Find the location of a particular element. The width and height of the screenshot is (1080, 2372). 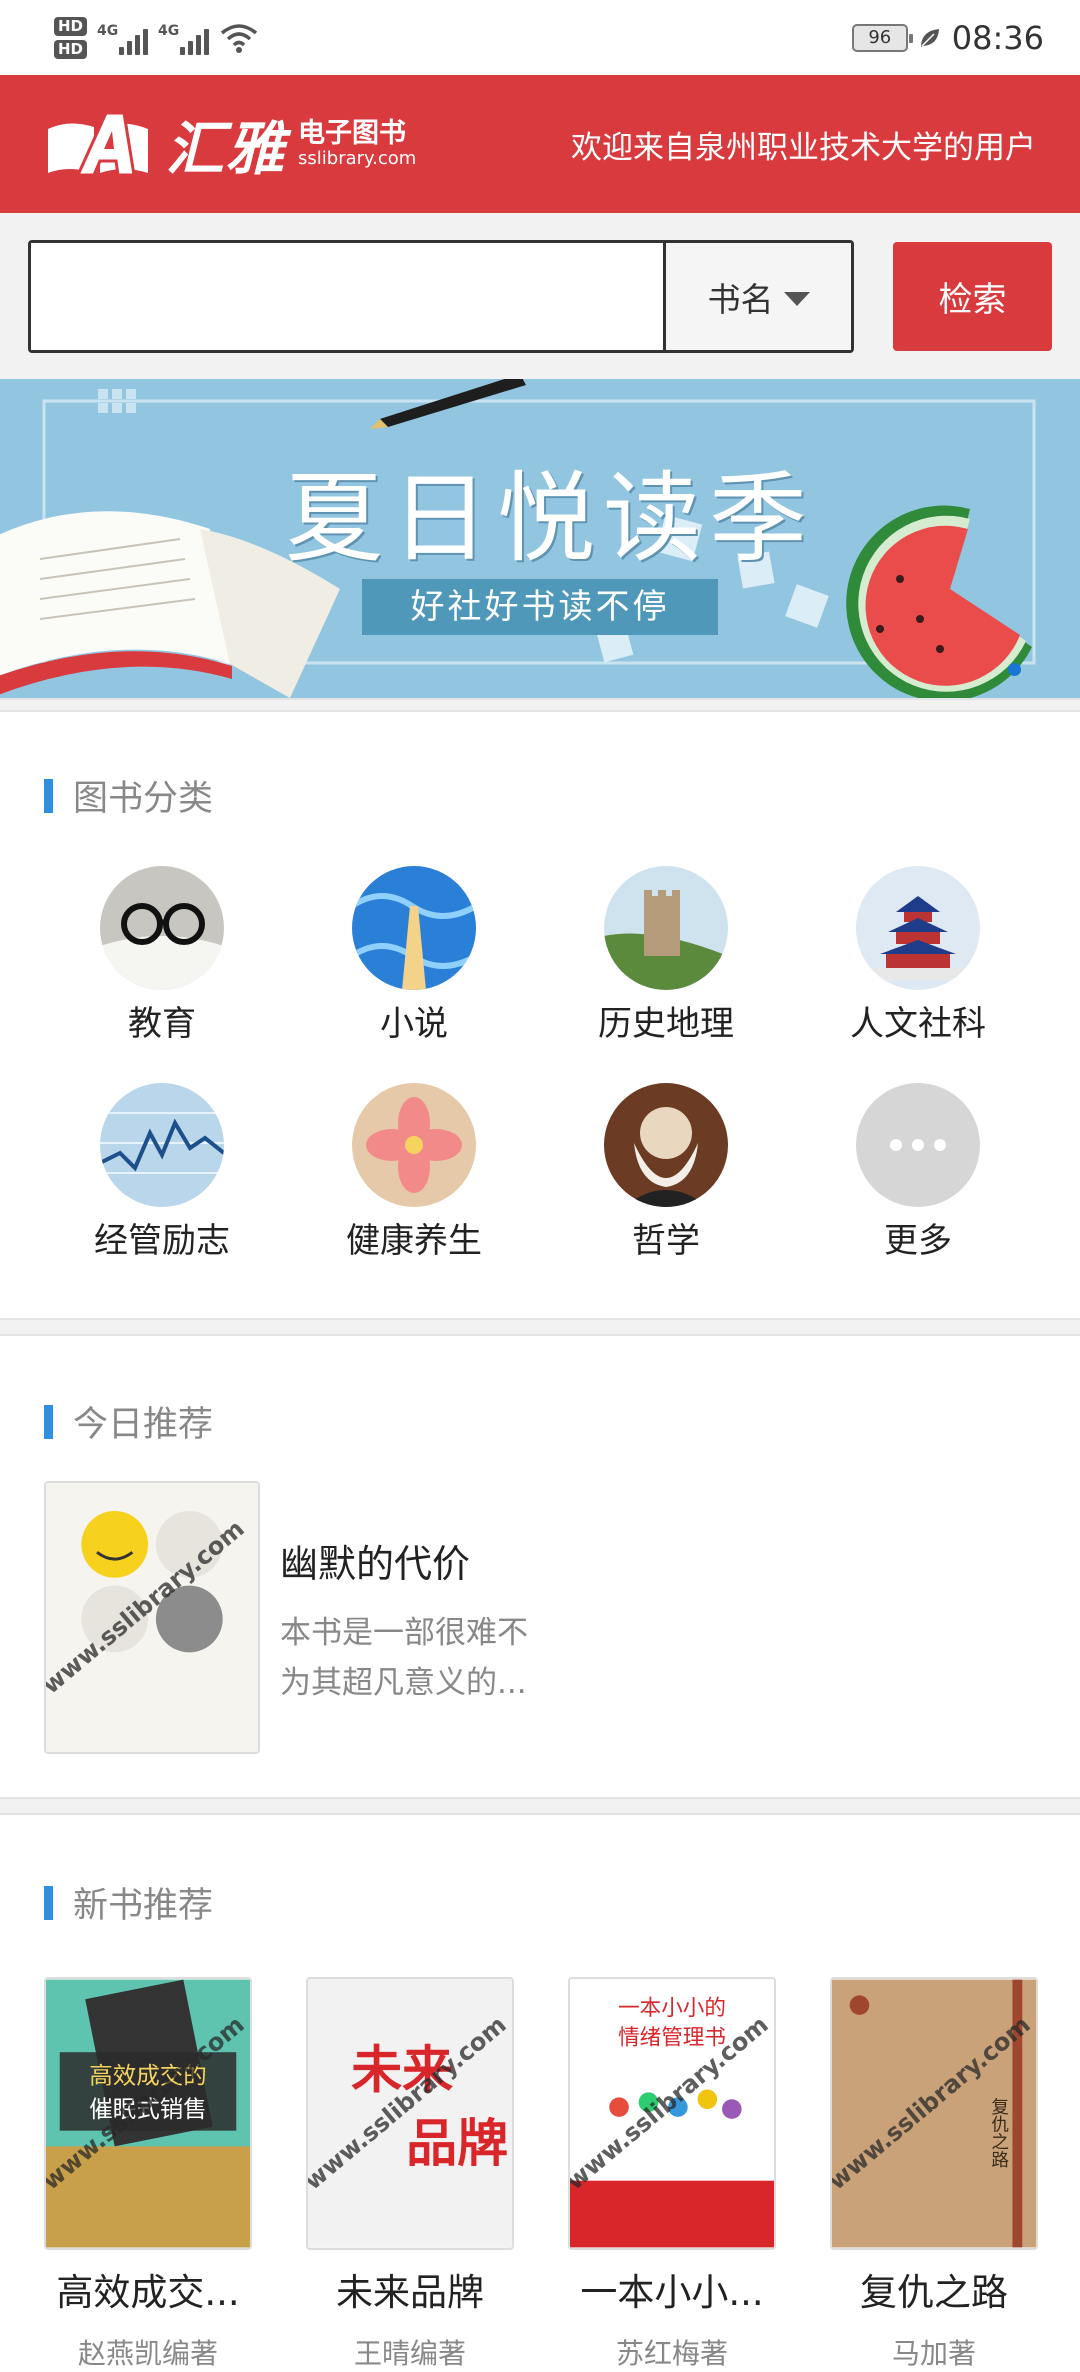

today-heading: 今日推荐 is located at coordinates (128, 1421).